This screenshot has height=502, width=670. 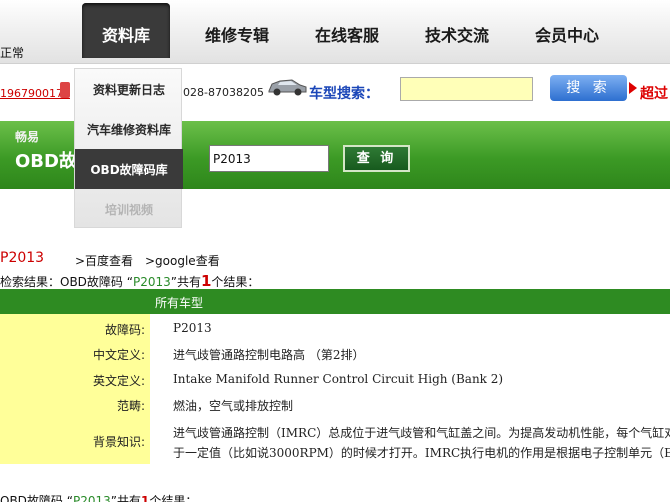 What do you see at coordinates (124, 330) in the screenshot?
I see `row-label-code: 故障码:` at bounding box center [124, 330].